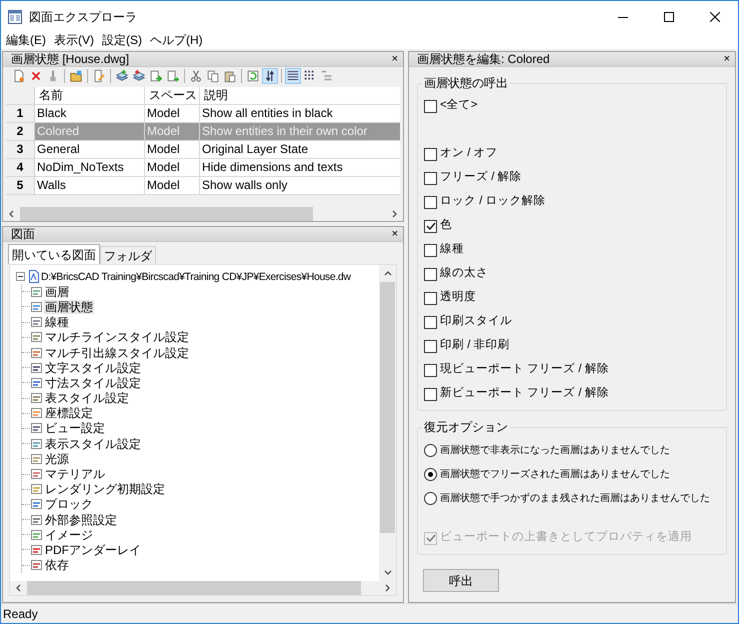 The image size is (739, 624). What do you see at coordinates (20, 149) in the screenshot?
I see `row-number: 3` at bounding box center [20, 149].